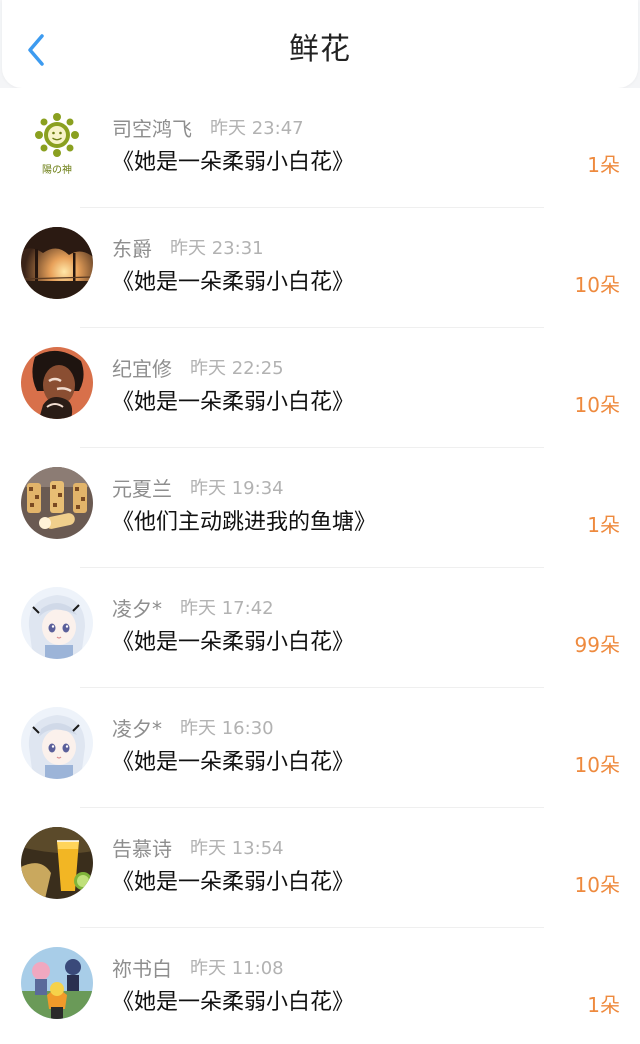 The height and width of the screenshot is (1044, 640). I want to click on giraffe-cups-avatar, so click(57, 503).